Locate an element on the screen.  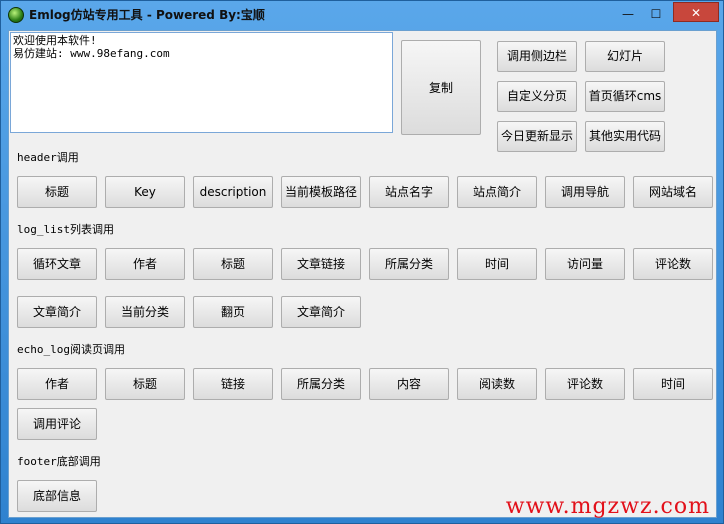
minimize-button: — is located at coordinates (628, 14).